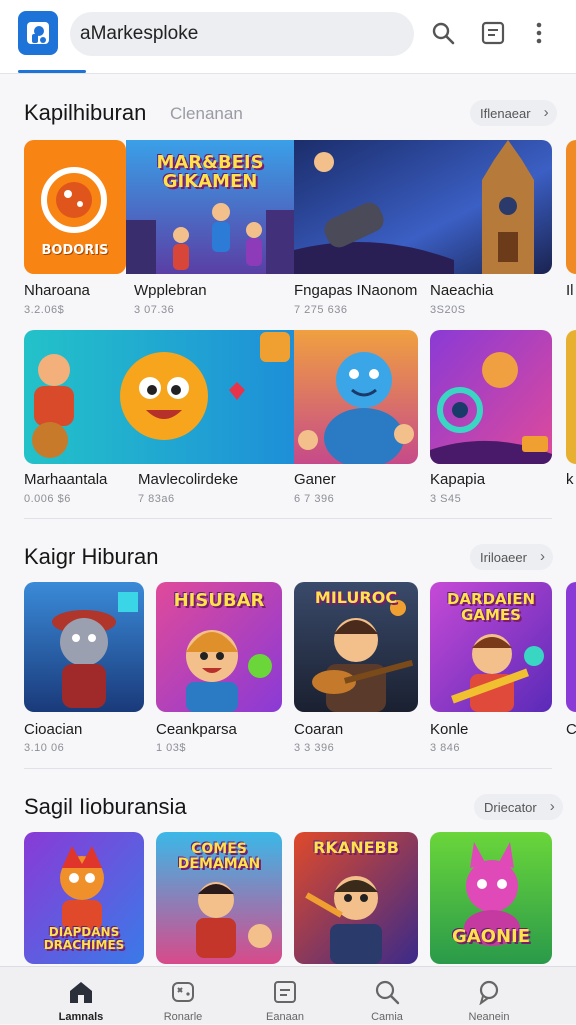 This screenshot has width=576, height=1025. I want to click on app-tile-kapapia, so click(491, 397).